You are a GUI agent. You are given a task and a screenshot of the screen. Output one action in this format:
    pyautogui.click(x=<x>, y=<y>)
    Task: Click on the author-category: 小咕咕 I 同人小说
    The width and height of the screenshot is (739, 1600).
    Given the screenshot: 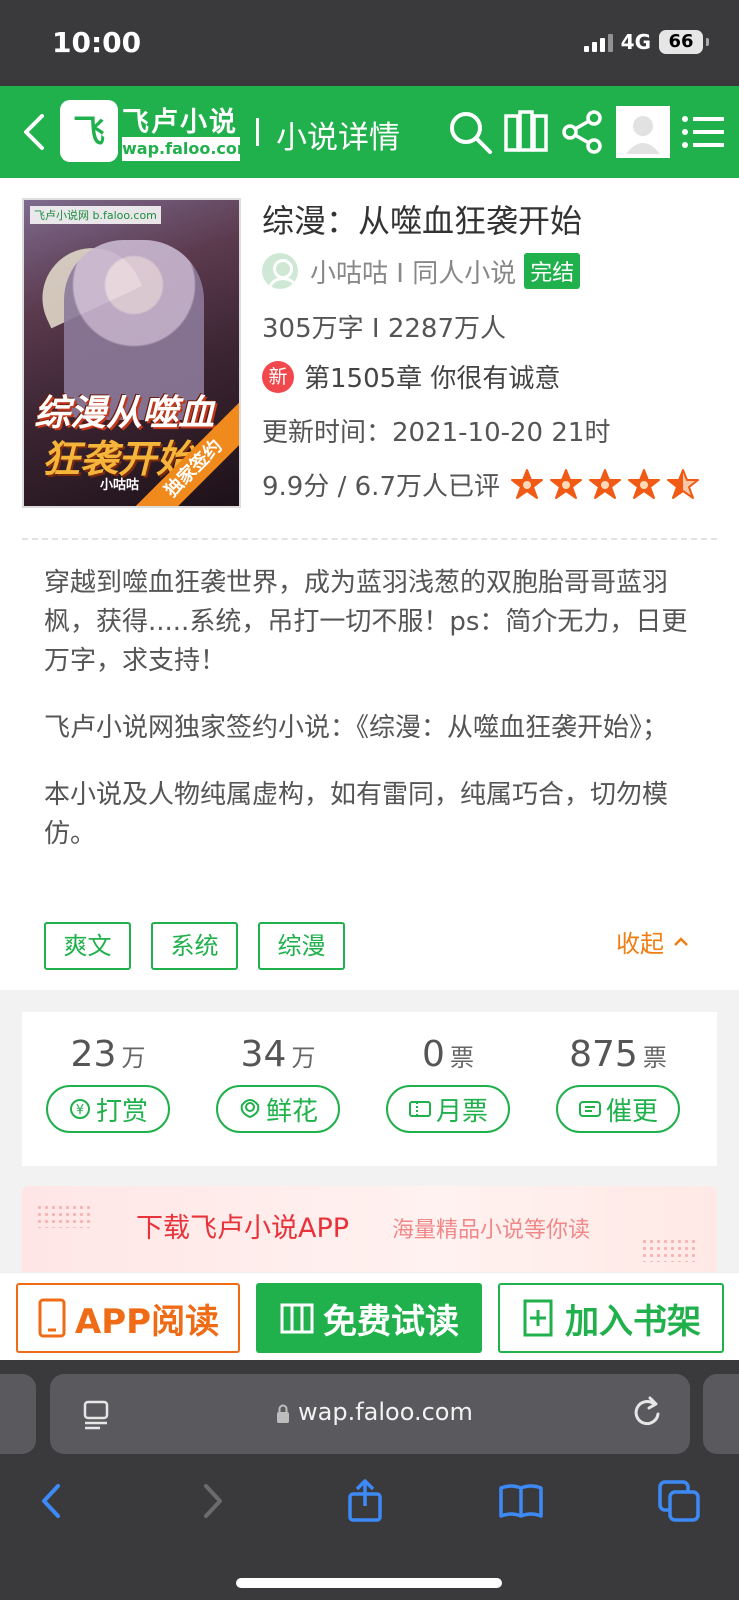 What is the action you would take?
    pyautogui.click(x=413, y=273)
    